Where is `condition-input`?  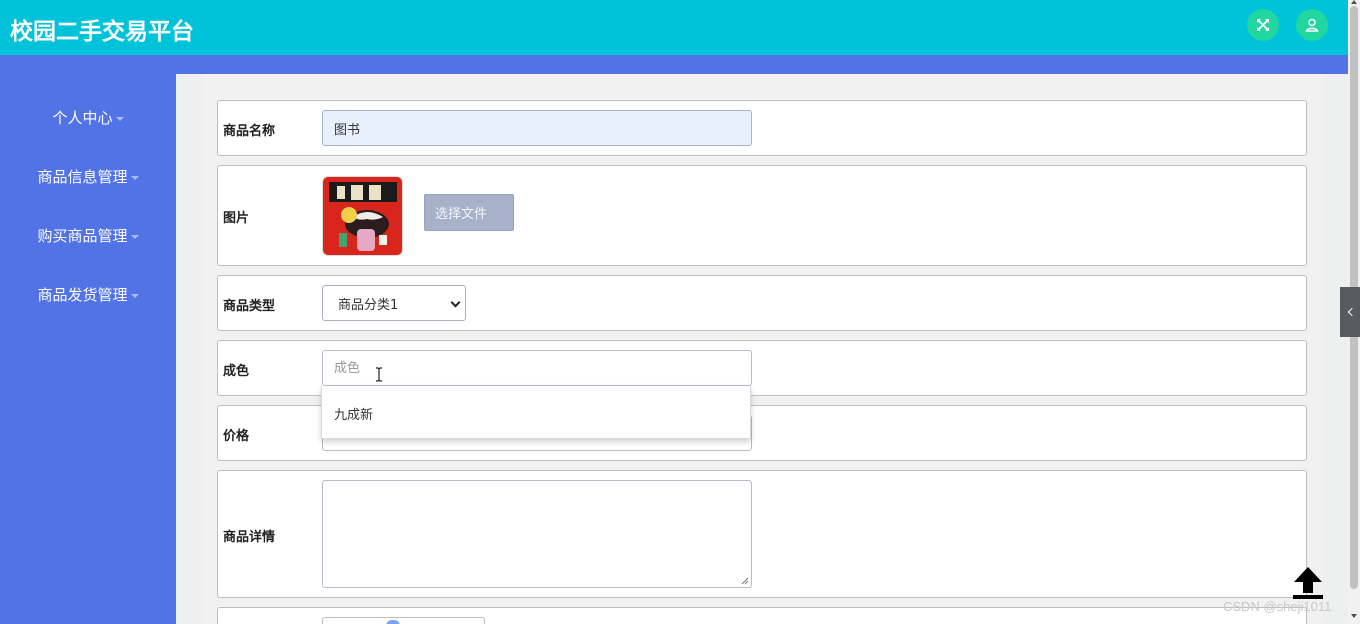 condition-input is located at coordinates (537, 368).